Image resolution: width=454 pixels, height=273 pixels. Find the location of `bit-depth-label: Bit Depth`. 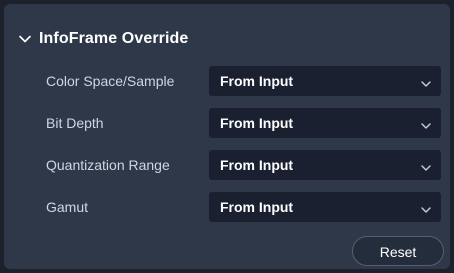

bit-depth-label: Bit Depth is located at coordinates (75, 123).